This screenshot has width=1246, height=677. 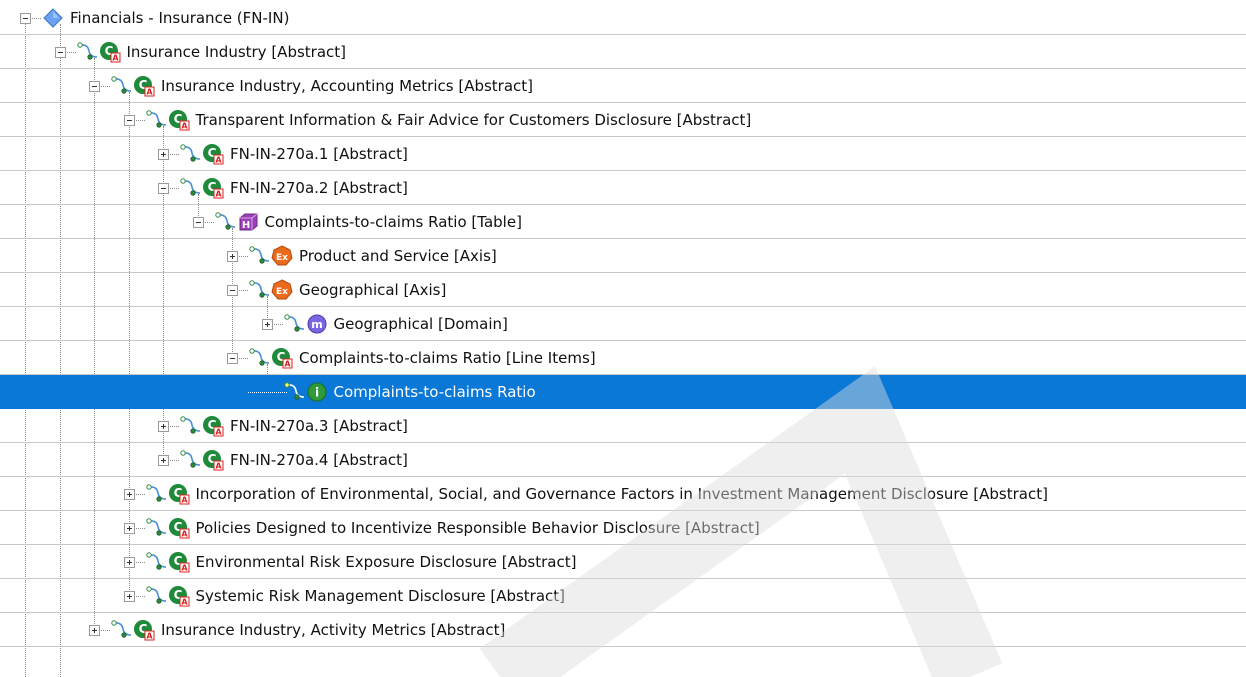 What do you see at coordinates (623, 460) in the screenshot?
I see `tree-row: C A FN-IN-270a.4 [Abstract]` at bounding box center [623, 460].